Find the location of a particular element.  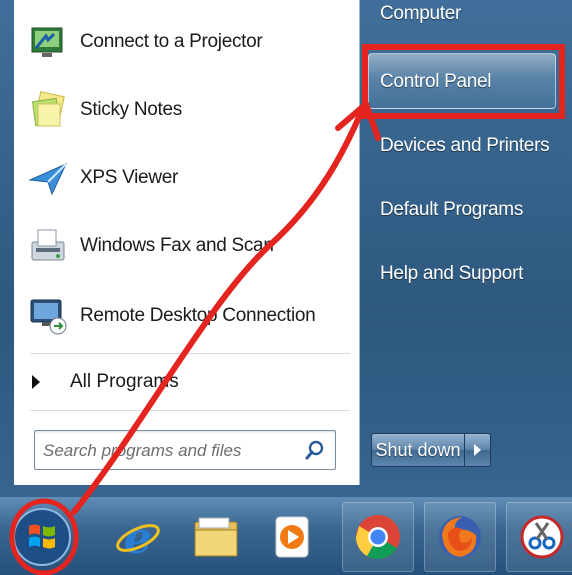

internet-explorer-icon: e is located at coordinates (138, 537).